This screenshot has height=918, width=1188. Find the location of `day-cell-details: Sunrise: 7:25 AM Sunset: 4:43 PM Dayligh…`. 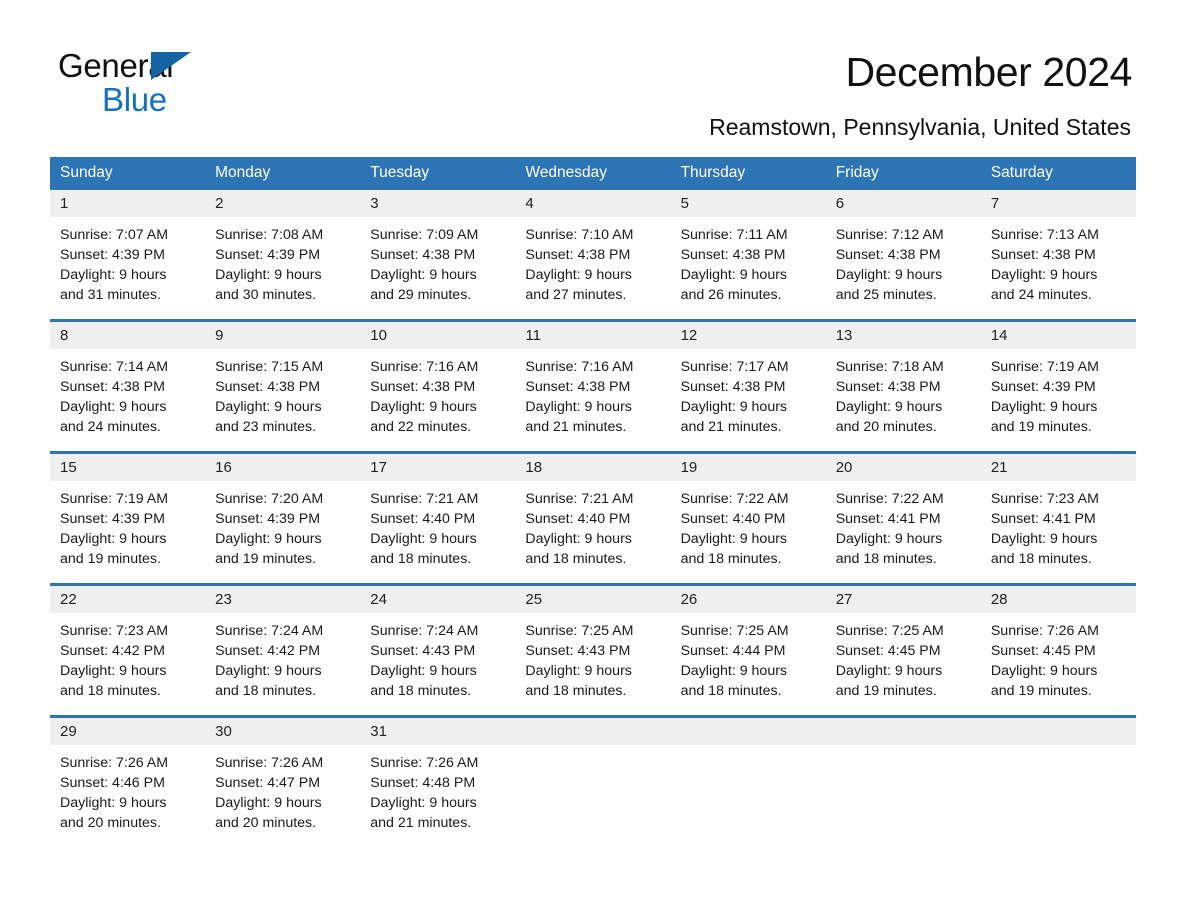

day-cell-details: Sunrise: 7:25 AM Sunset: 4:43 PM Dayligh… is located at coordinates (593, 664).